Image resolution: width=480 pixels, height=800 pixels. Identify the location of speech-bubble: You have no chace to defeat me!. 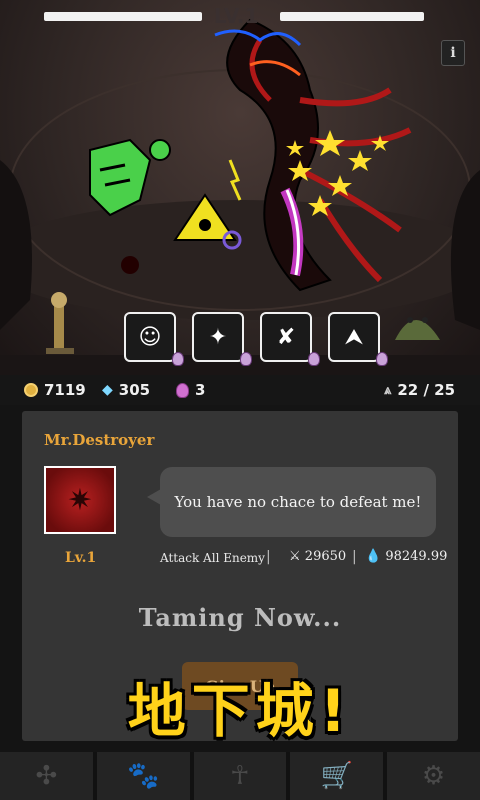
(291, 502).